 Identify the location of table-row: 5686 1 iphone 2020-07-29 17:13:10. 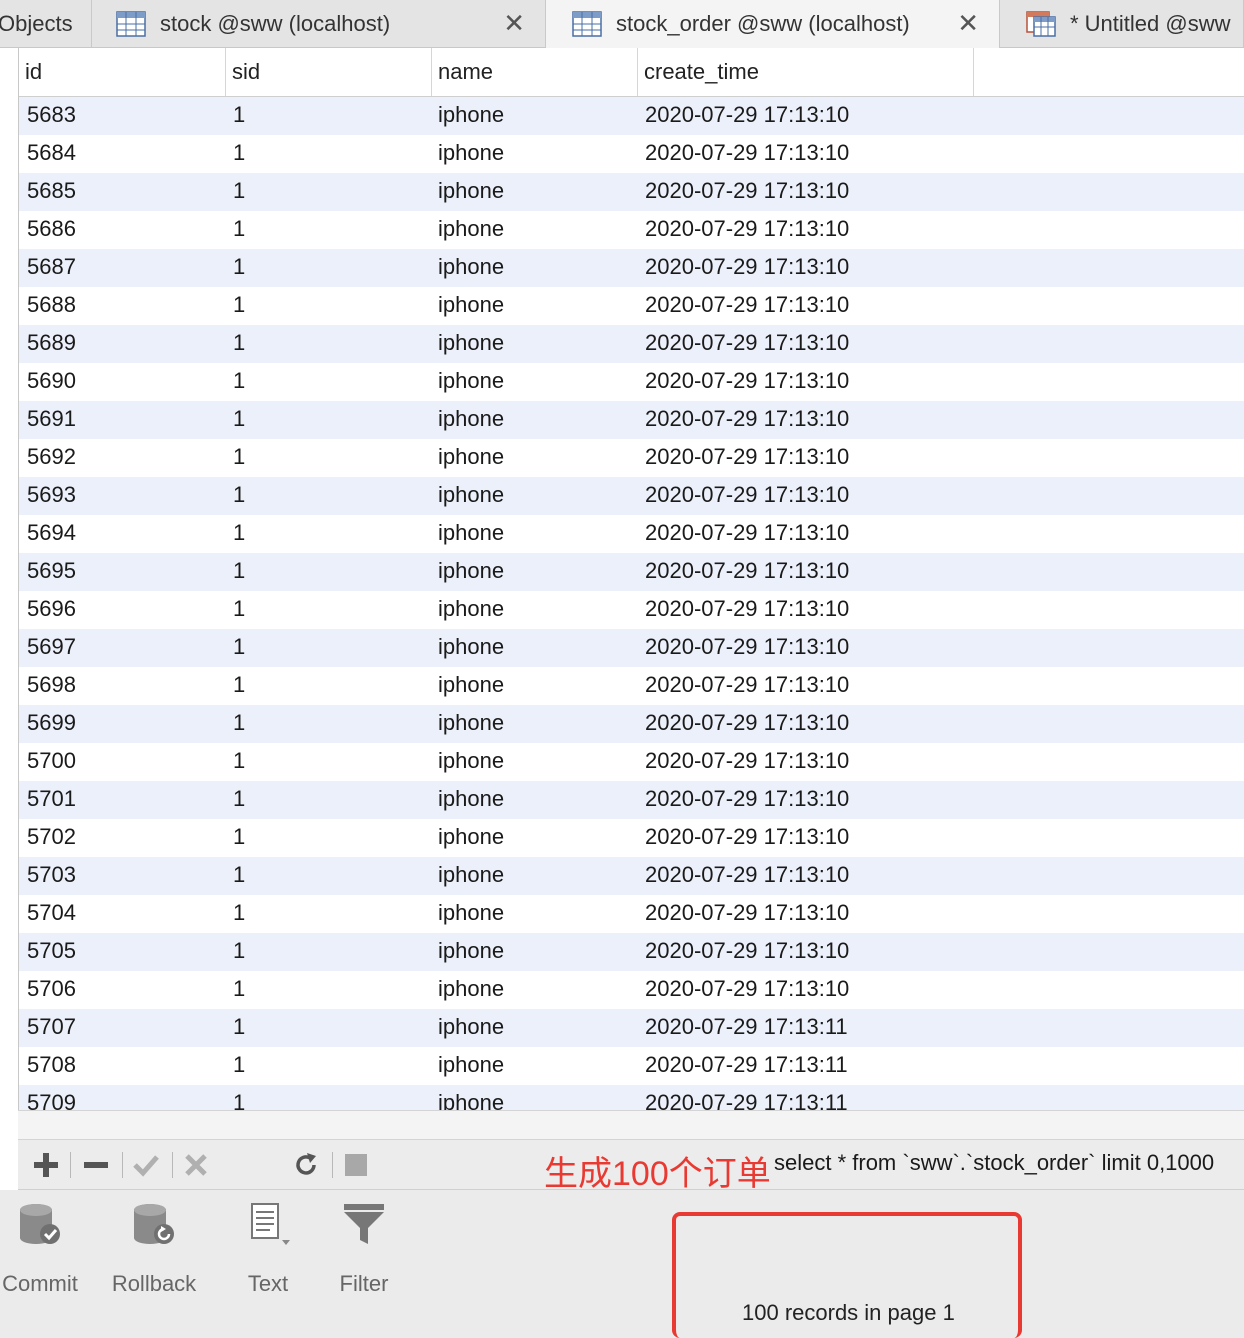
(631, 230).